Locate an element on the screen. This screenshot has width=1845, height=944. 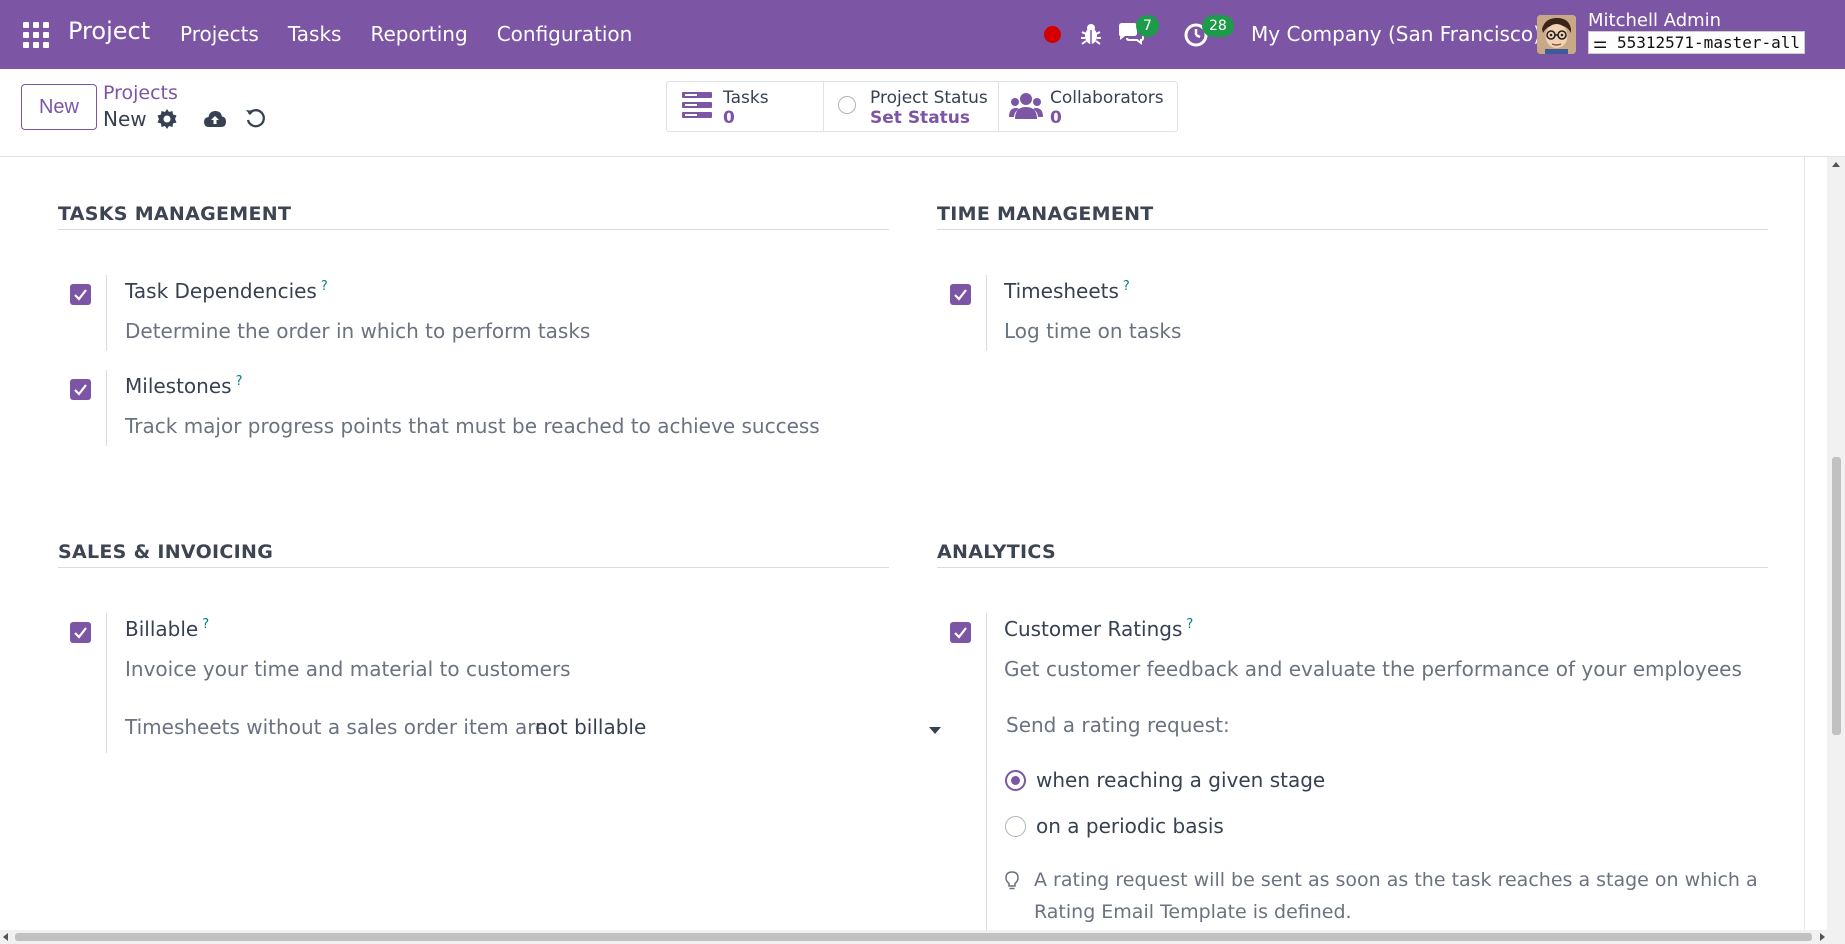
breadcrumb-current: New is located at coordinates (125, 119).